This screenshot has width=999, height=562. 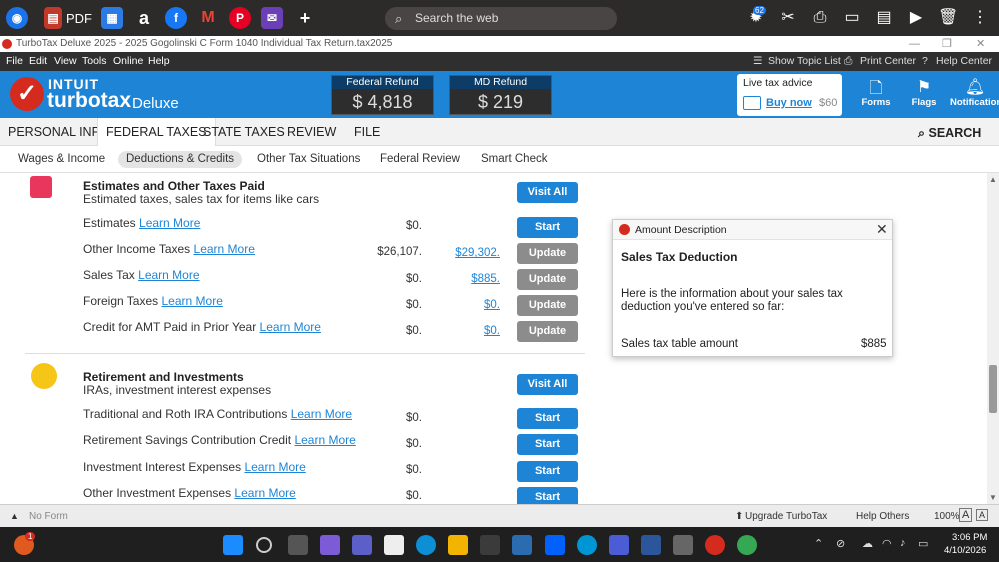 What do you see at coordinates (465, 279) in the screenshot?
I see `row-amount-link: $885.` at bounding box center [465, 279].